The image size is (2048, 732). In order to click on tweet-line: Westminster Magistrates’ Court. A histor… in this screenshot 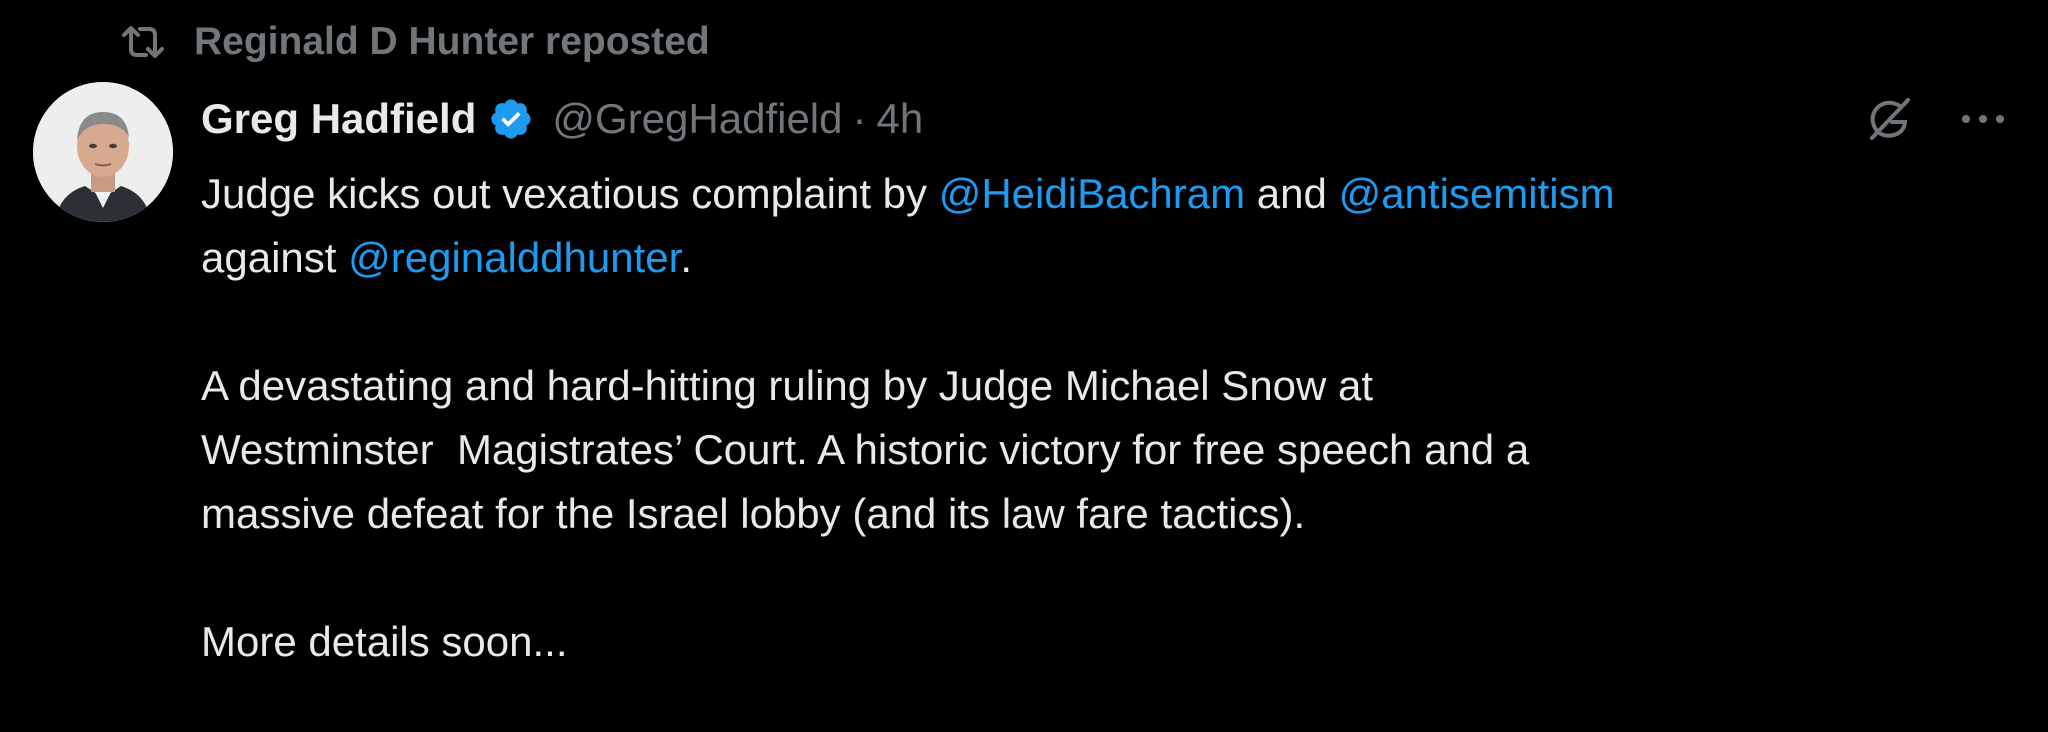, I will do `click(865, 449)`.